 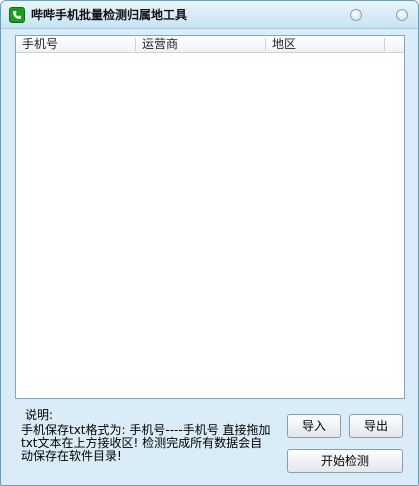 What do you see at coordinates (200, 44) in the screenshot?
I see `column-header-carrier: 运营商` at bounding box center [200, 44].